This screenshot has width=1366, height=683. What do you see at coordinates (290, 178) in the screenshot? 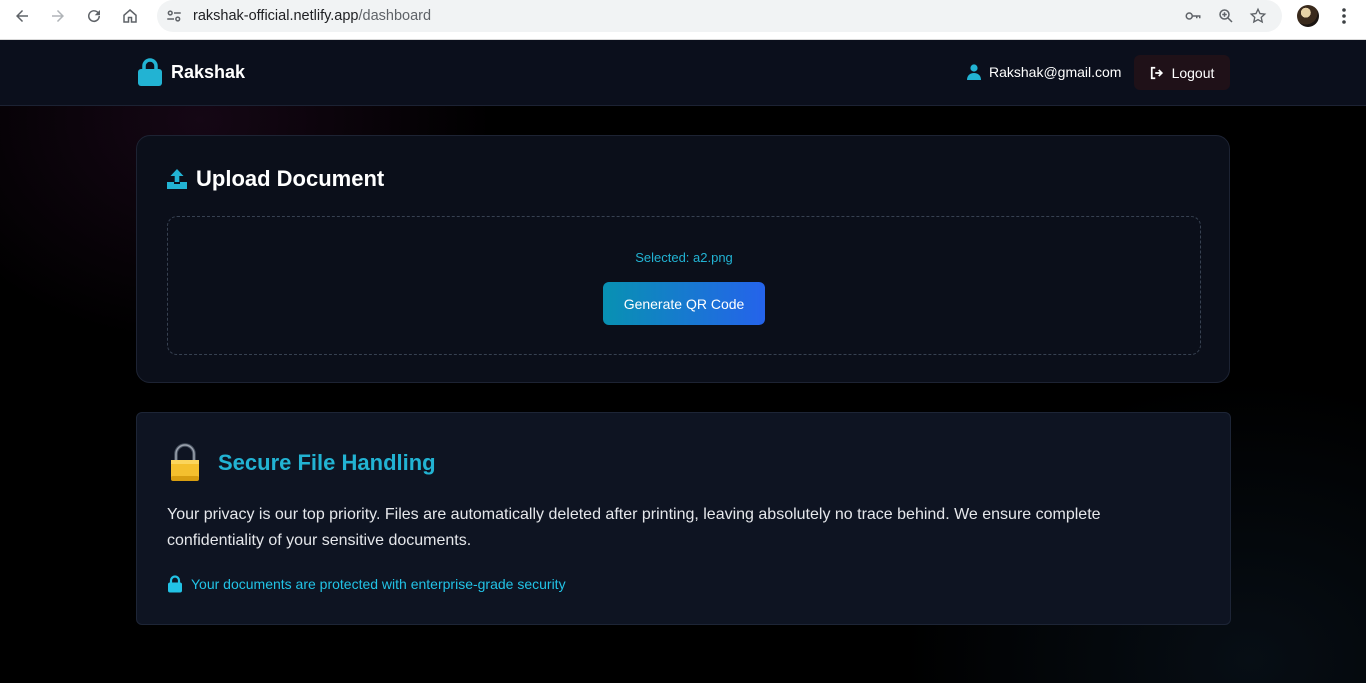
I see `upload-title: Upload Document` at bounding box center [290, 178].